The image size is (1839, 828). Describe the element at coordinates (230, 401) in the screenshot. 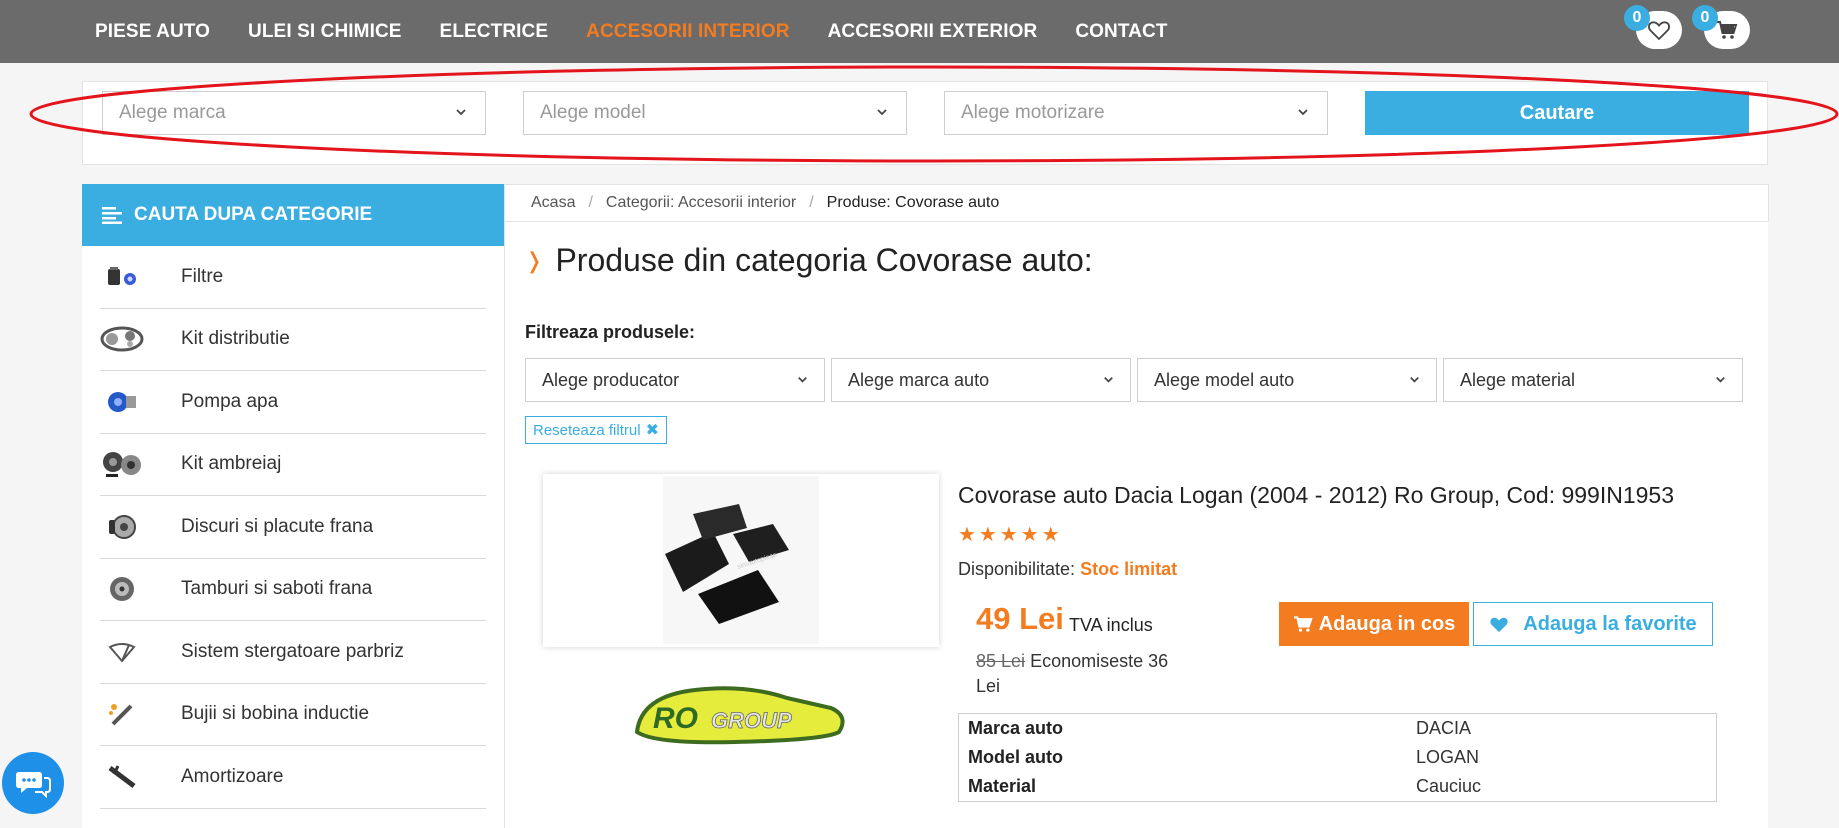

I see `sidebar-item-label: Pompa apa` at that location.